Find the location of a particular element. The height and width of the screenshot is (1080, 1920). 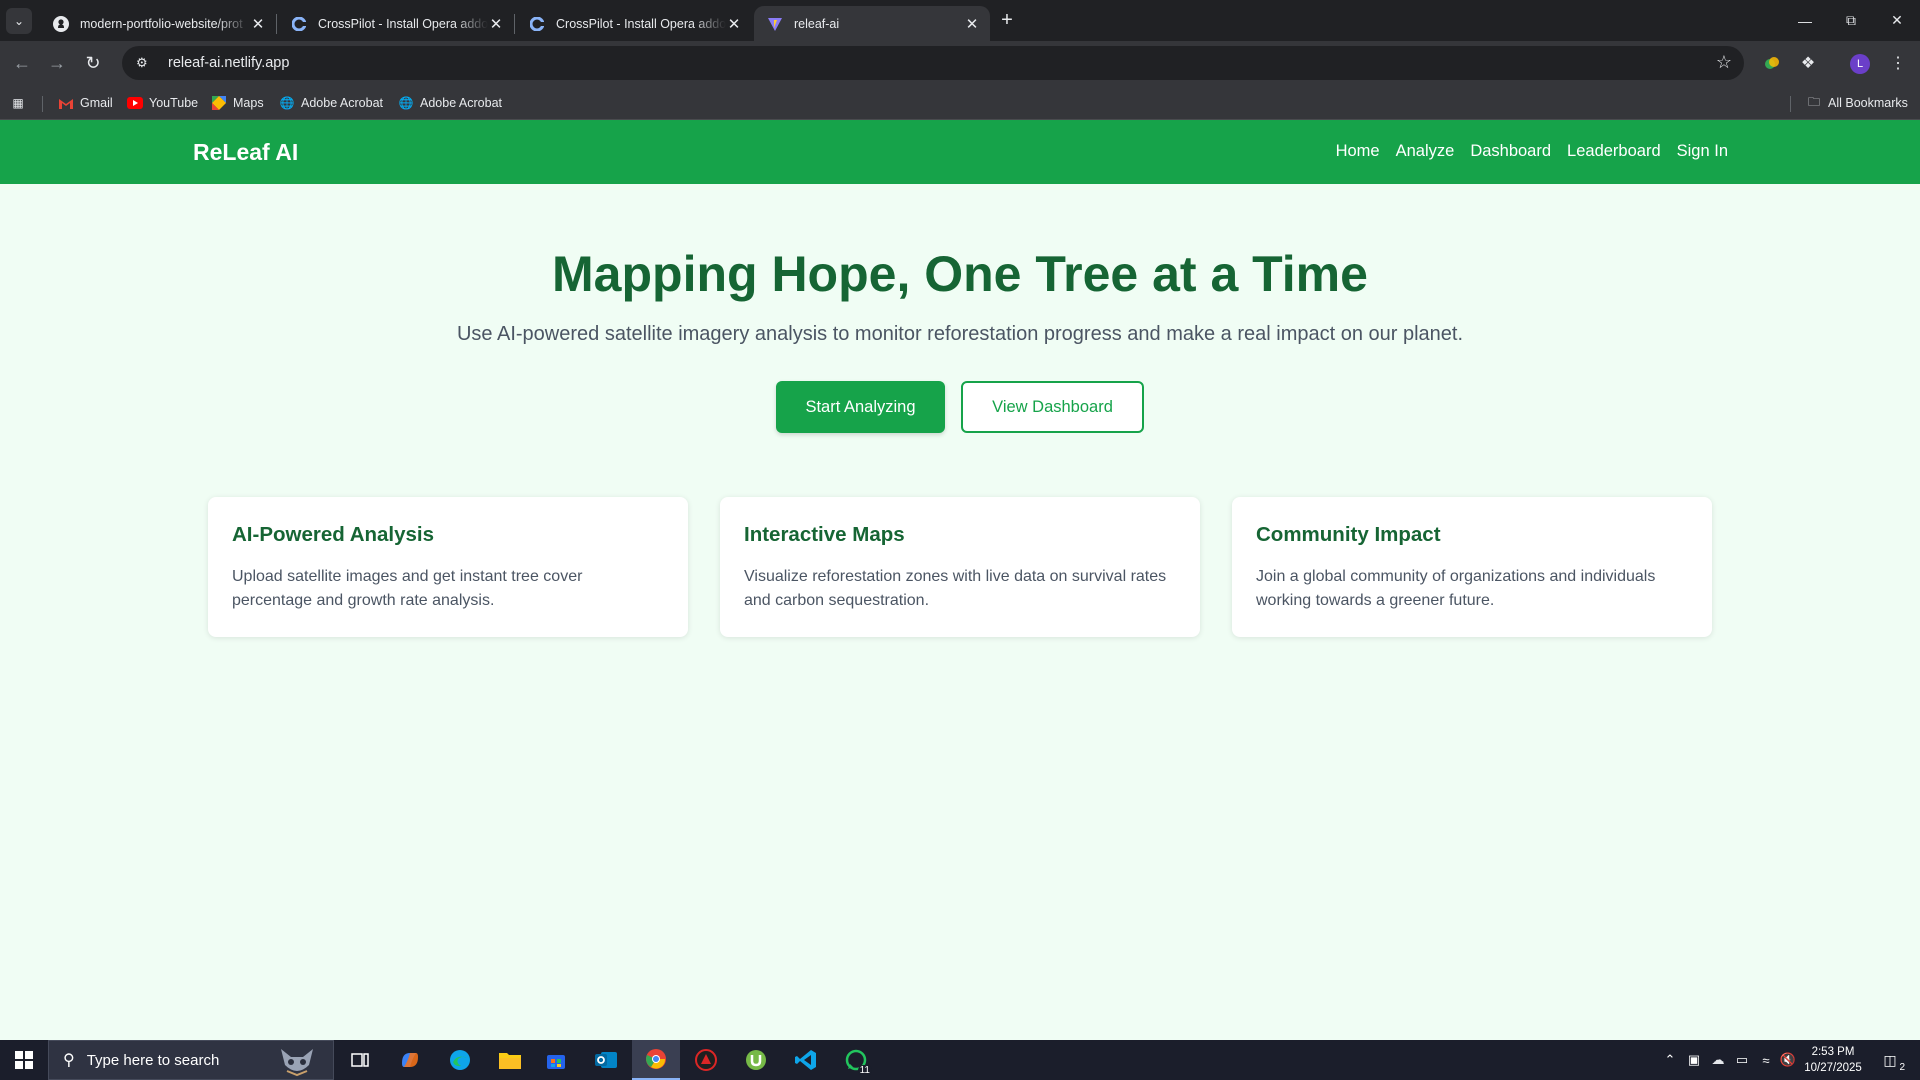

cloud-icon: ☁ is located at coordinates (1718, 1059).